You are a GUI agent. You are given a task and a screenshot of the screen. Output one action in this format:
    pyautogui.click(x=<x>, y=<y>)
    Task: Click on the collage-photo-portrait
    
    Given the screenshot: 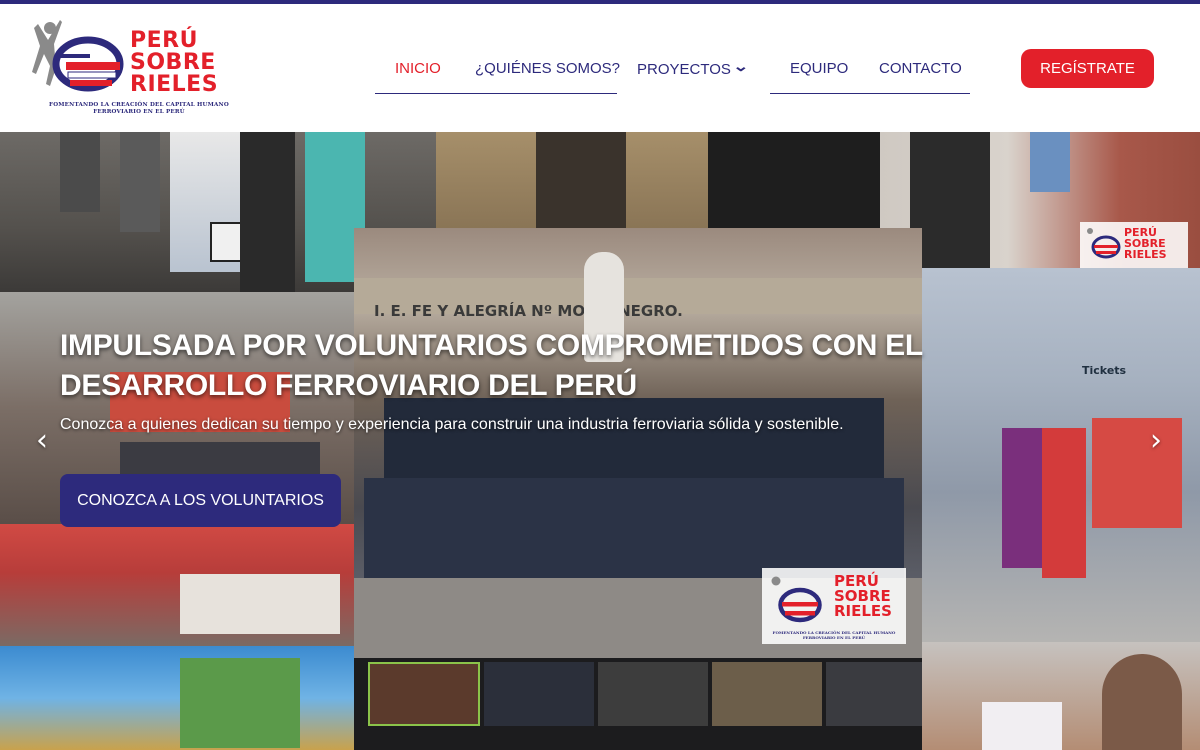 What is the action you would take?
    pyautogui.click(x=1061, y=696)
    